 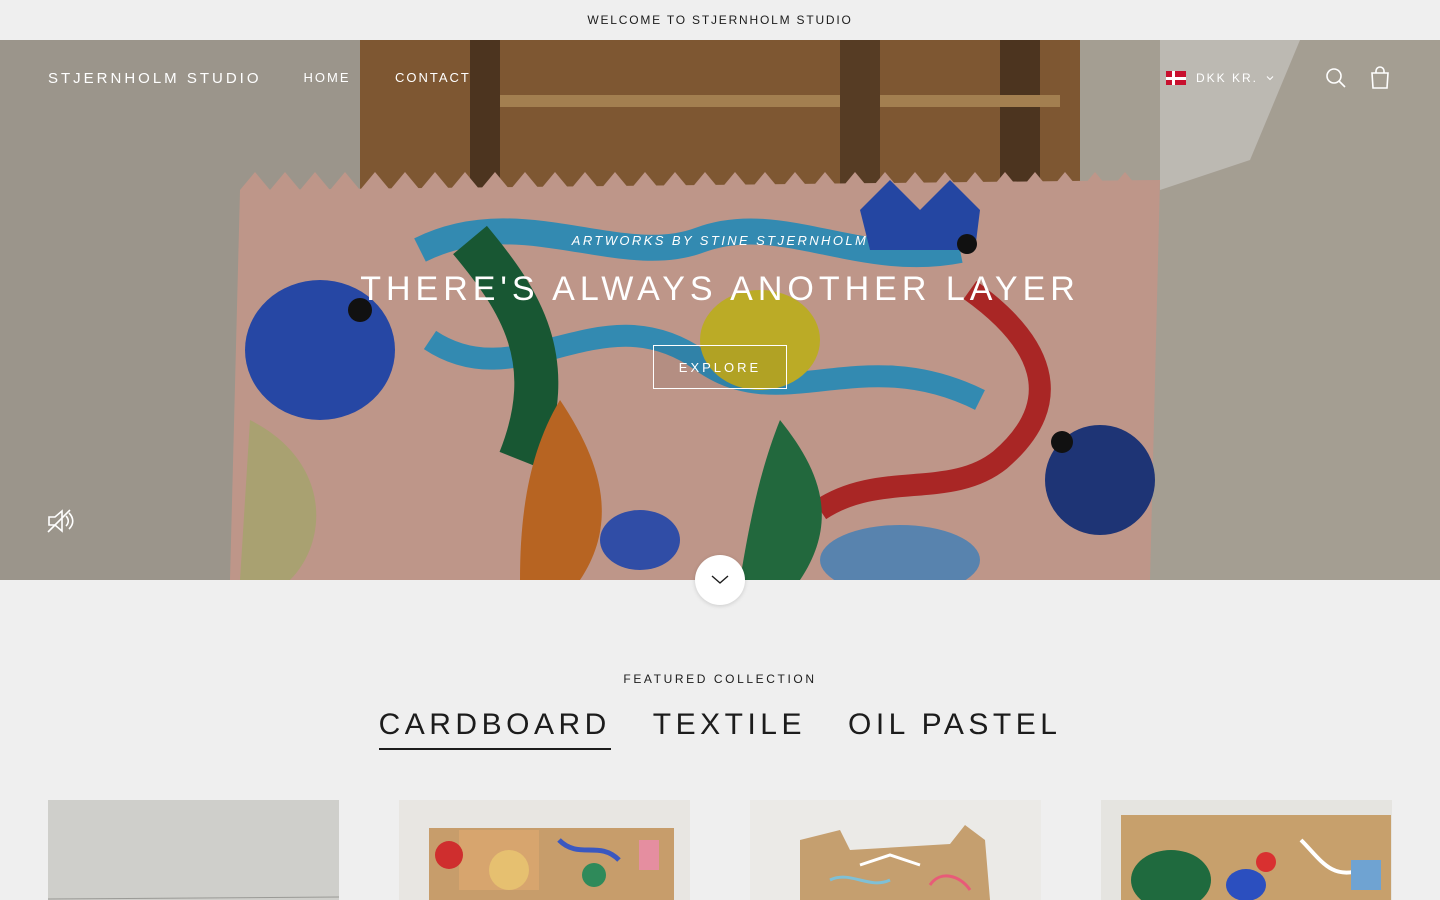 I want to click on chevron-down-icon, so click(x=720, y=579).